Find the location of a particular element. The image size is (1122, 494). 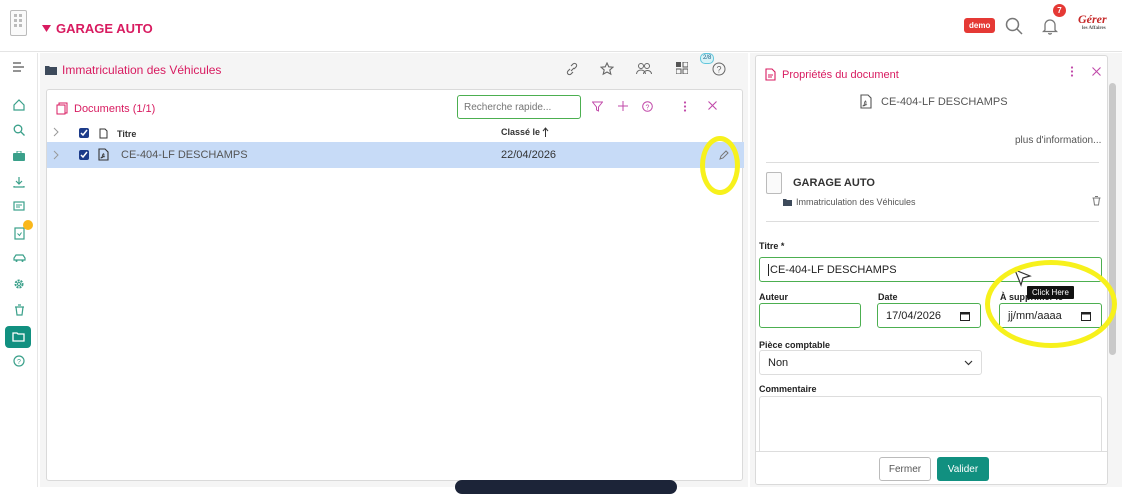

row-title: CE-404-LF DESCHAMPS is located at coordinates (184, 155).